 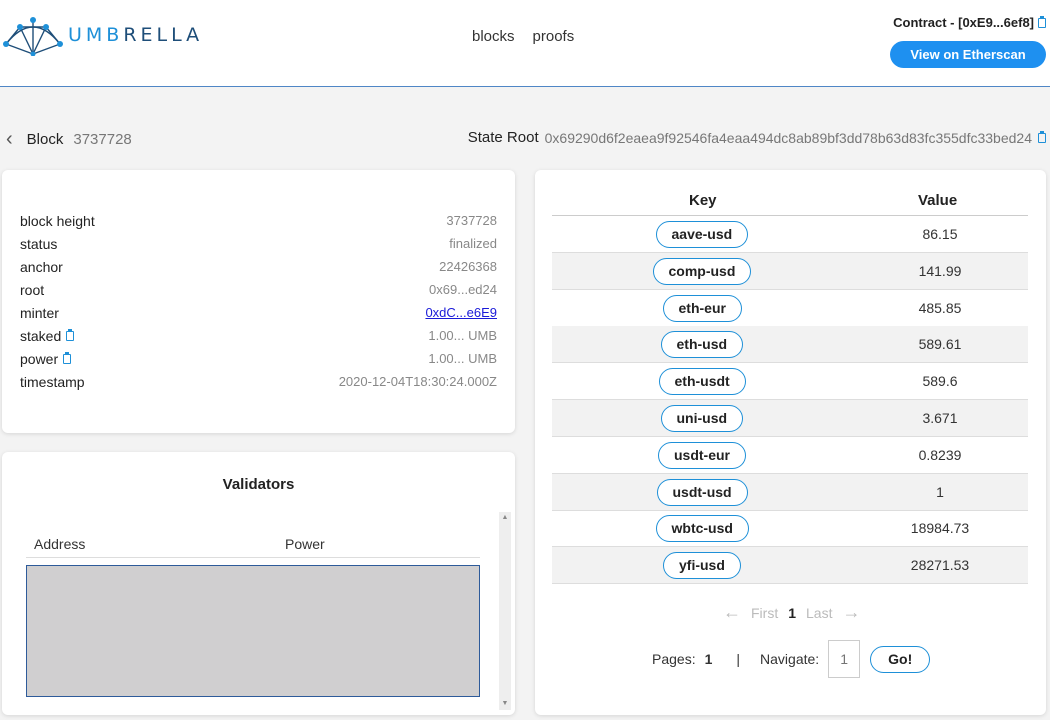 What do you see at coordinates (471, 220) in the screenshot?
I see `info-value: 3737728` at bounding box center [471, 220].